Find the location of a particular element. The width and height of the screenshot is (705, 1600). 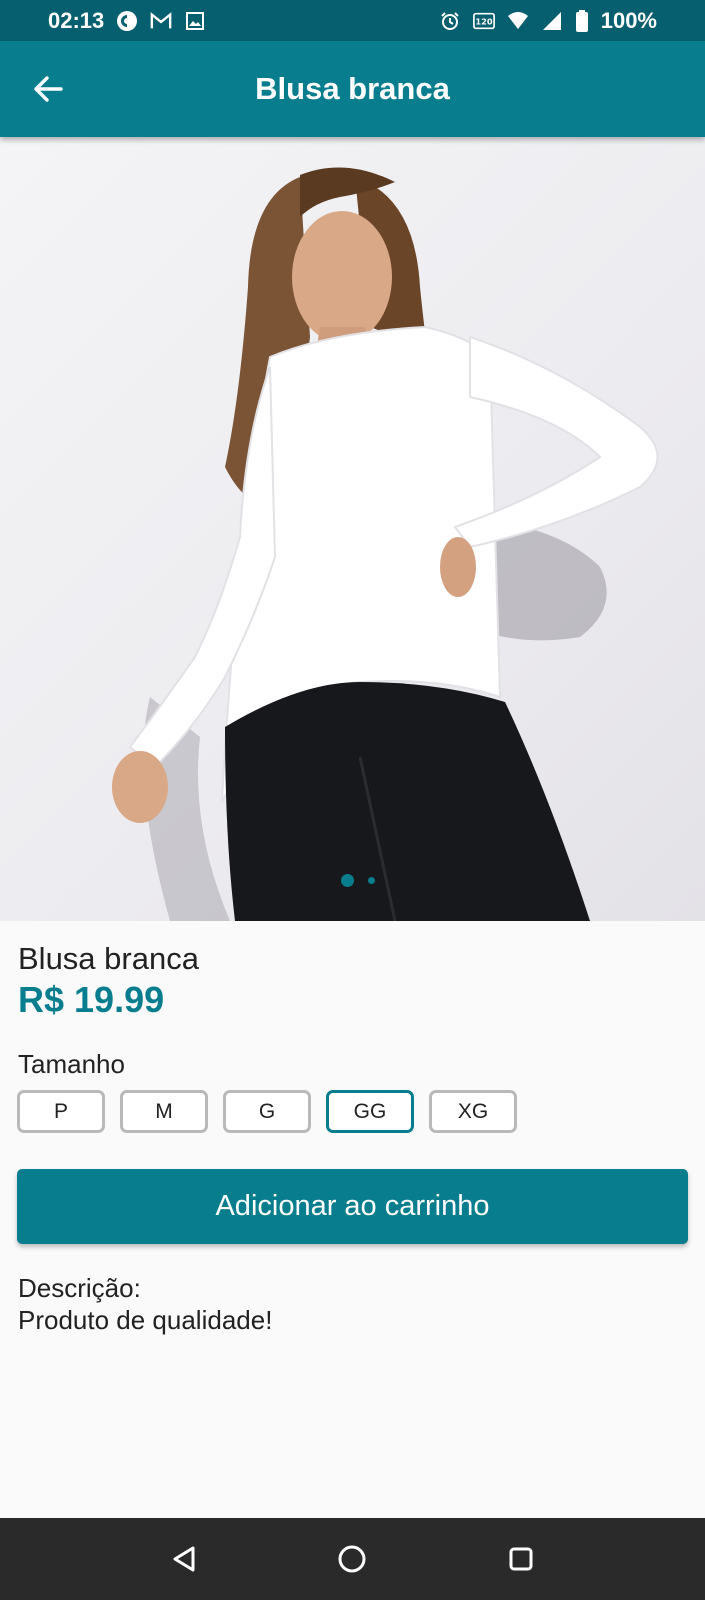

add-to-cart-button: Adicionar ao carrinho is located at coordinates (352, 1206).